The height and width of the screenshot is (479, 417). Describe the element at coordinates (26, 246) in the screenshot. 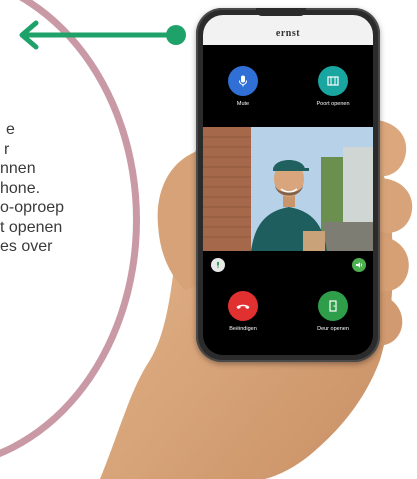

I see `callout-line: es over` at that location.